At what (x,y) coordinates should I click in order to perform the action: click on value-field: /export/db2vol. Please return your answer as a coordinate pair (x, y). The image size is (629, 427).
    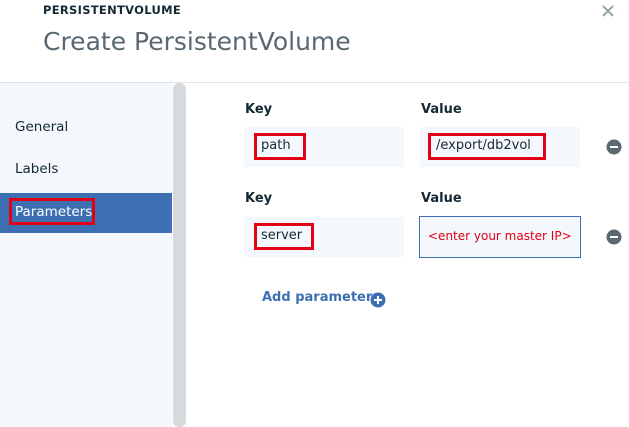
    Looking at the image, I should click on (500, 147).